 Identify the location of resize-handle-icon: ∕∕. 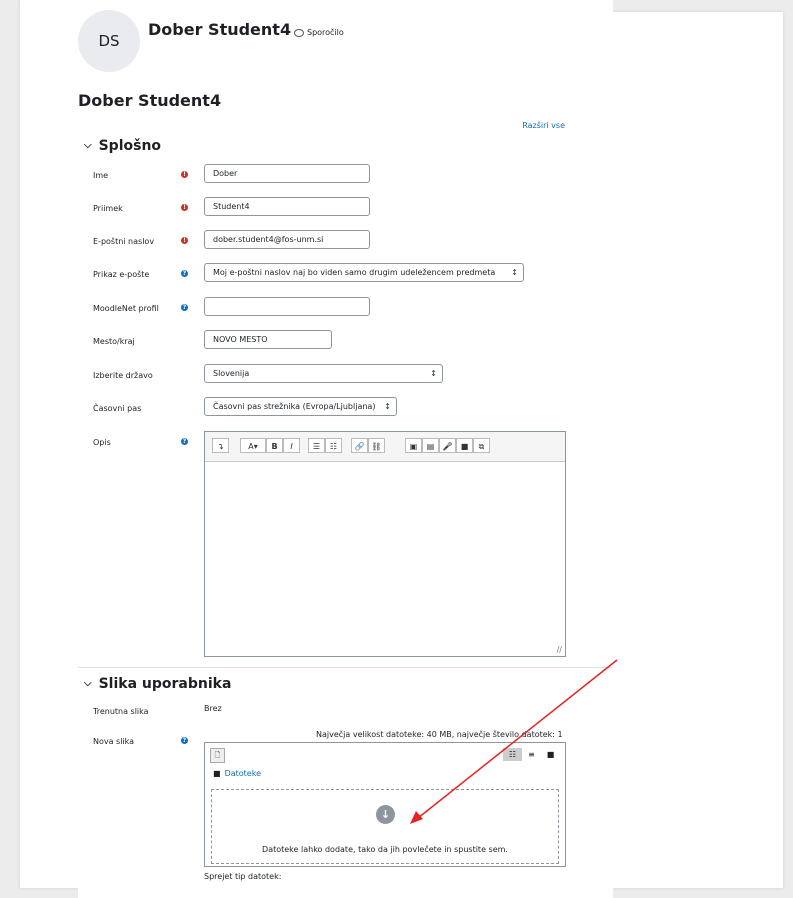
(559, 649).